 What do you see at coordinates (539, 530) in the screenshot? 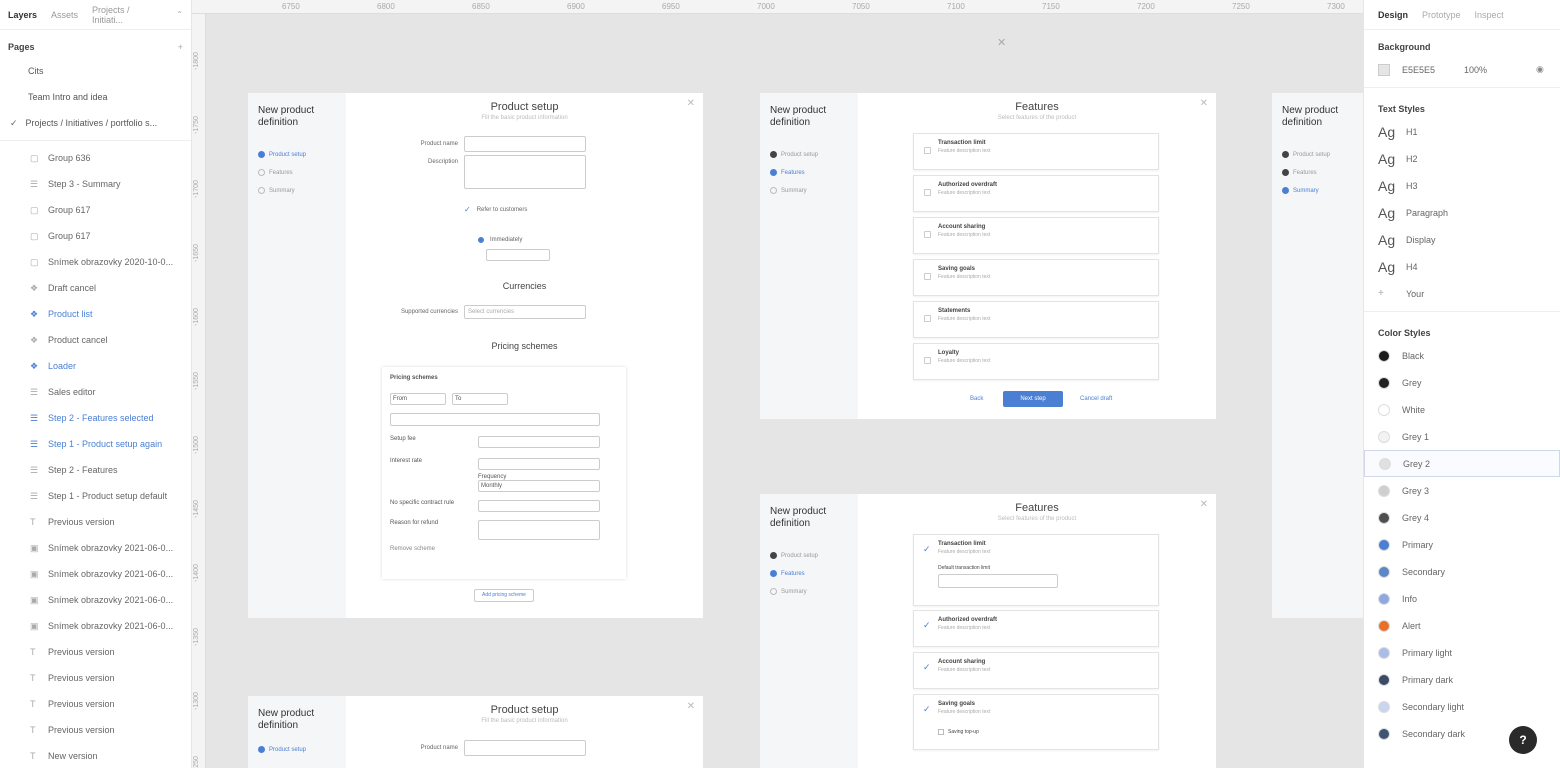
I see `reason-input` at bounding box center [539, 530].